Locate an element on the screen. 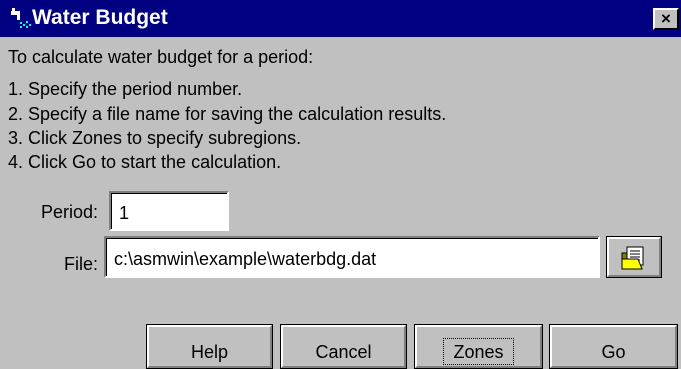  go-button-label: Go is located at coordinates (613, 352).